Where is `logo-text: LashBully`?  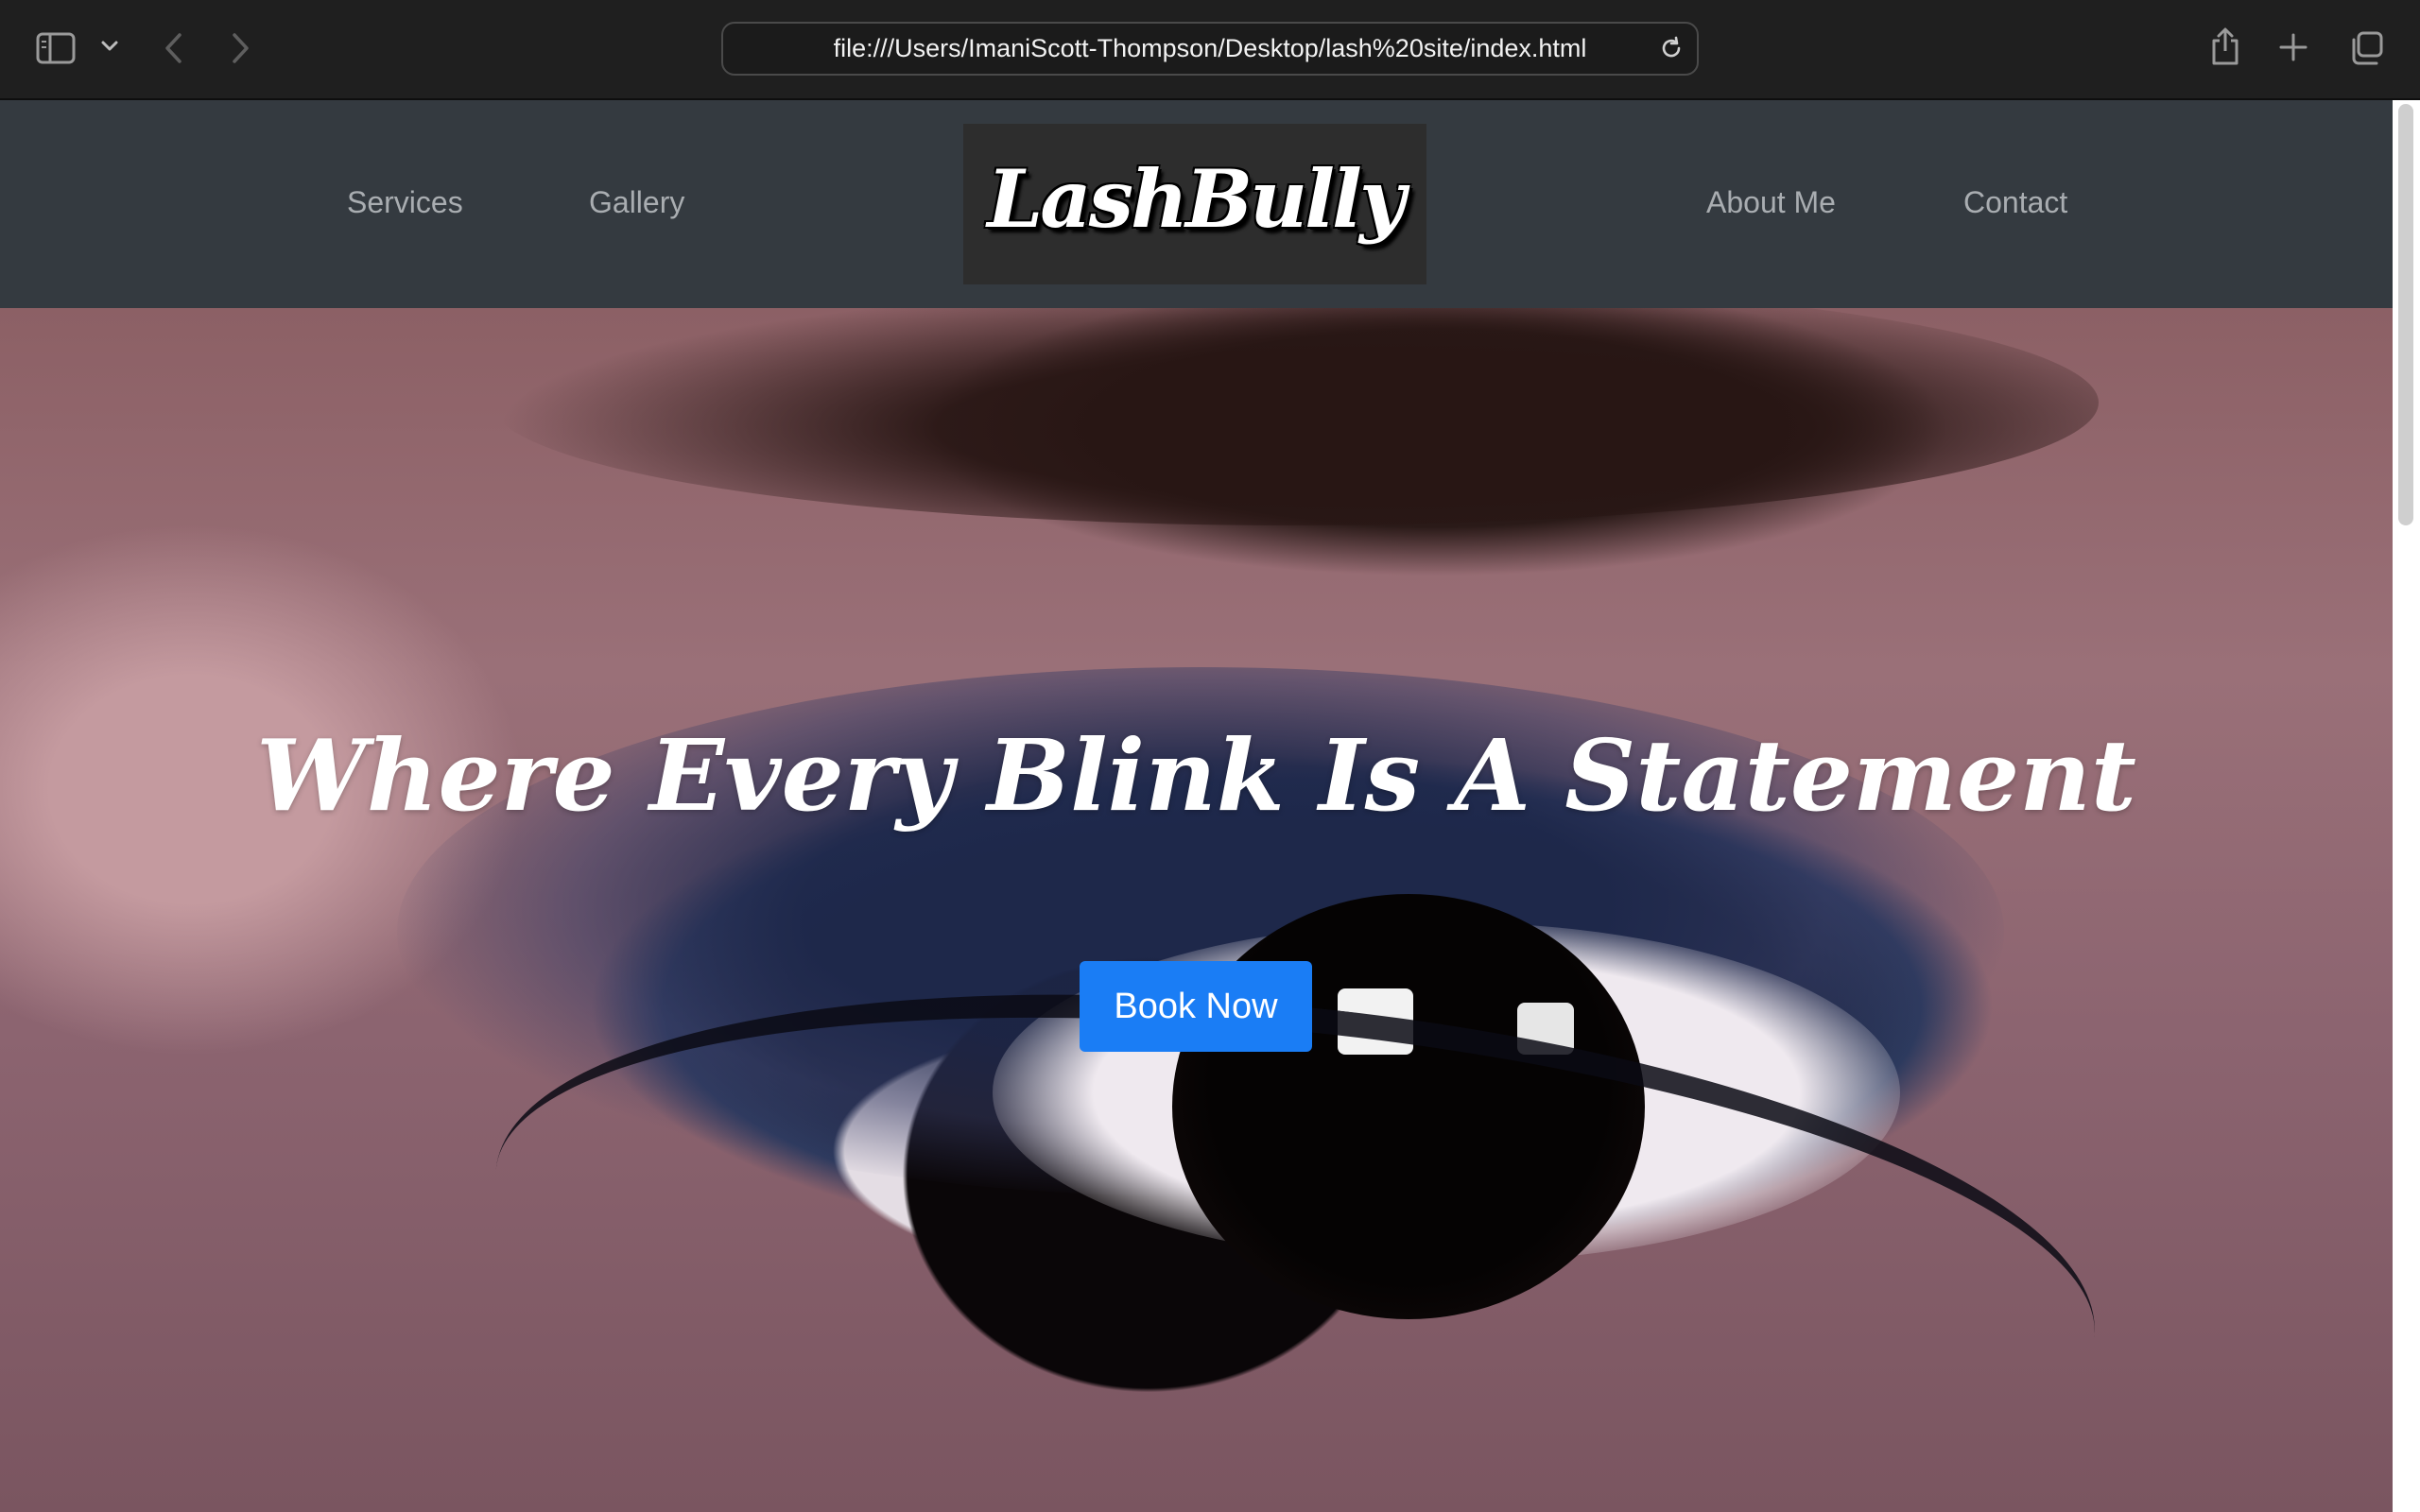
logo-text: LashBully is located at coordinates (1196, 199).